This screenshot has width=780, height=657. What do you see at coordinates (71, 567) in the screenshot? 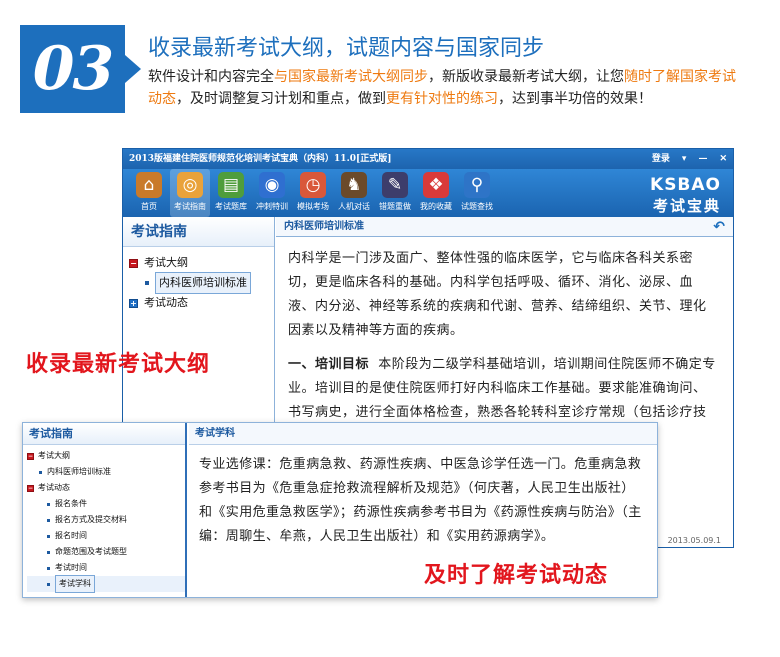
I see `tree-item-label: 考试时间` at bounding box center [71, 567].